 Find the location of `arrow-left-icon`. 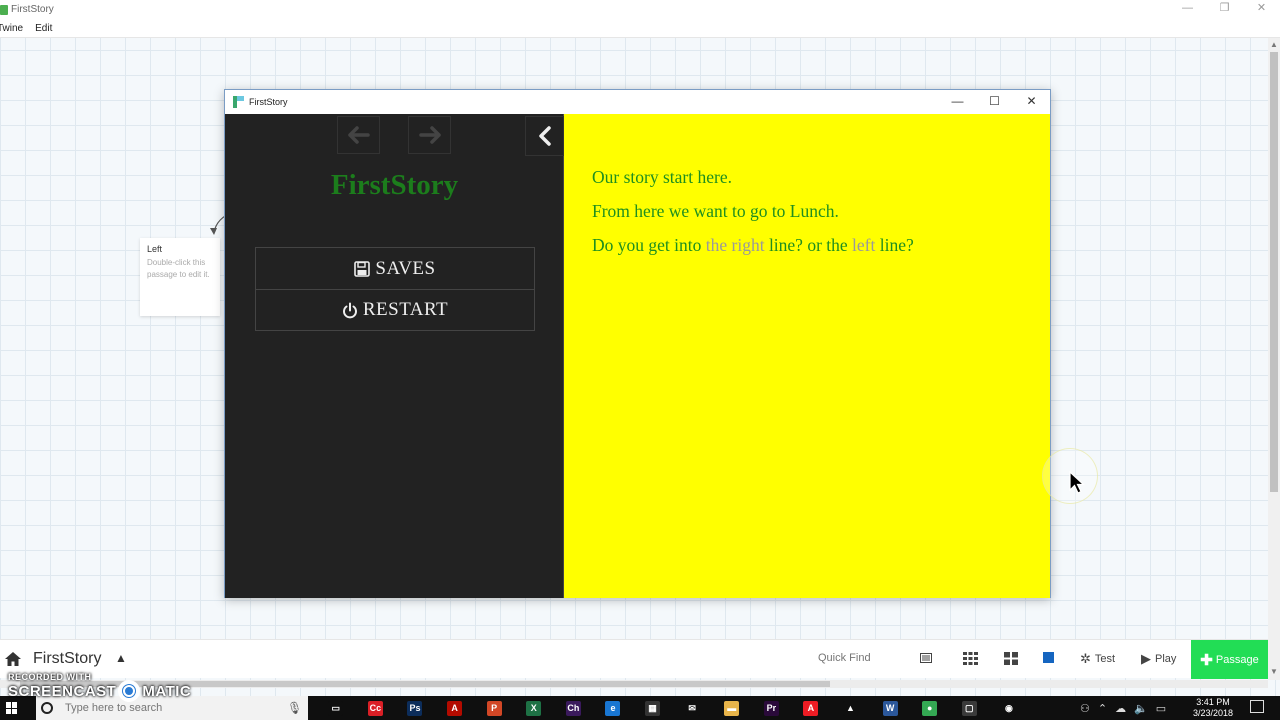

arrow-left-icon is located at coordinates (358, 135).